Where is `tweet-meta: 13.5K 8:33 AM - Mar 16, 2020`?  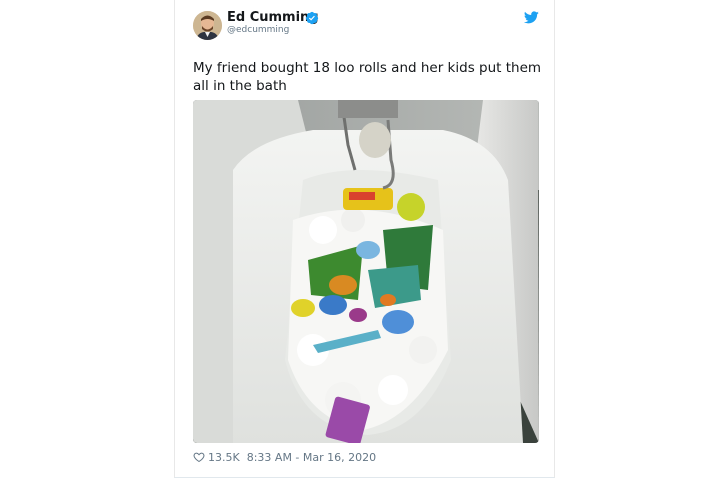
tweet-meta: 13.5K 8:33 AM - Mar 16, 2020 is located at coordinates (284, 457).